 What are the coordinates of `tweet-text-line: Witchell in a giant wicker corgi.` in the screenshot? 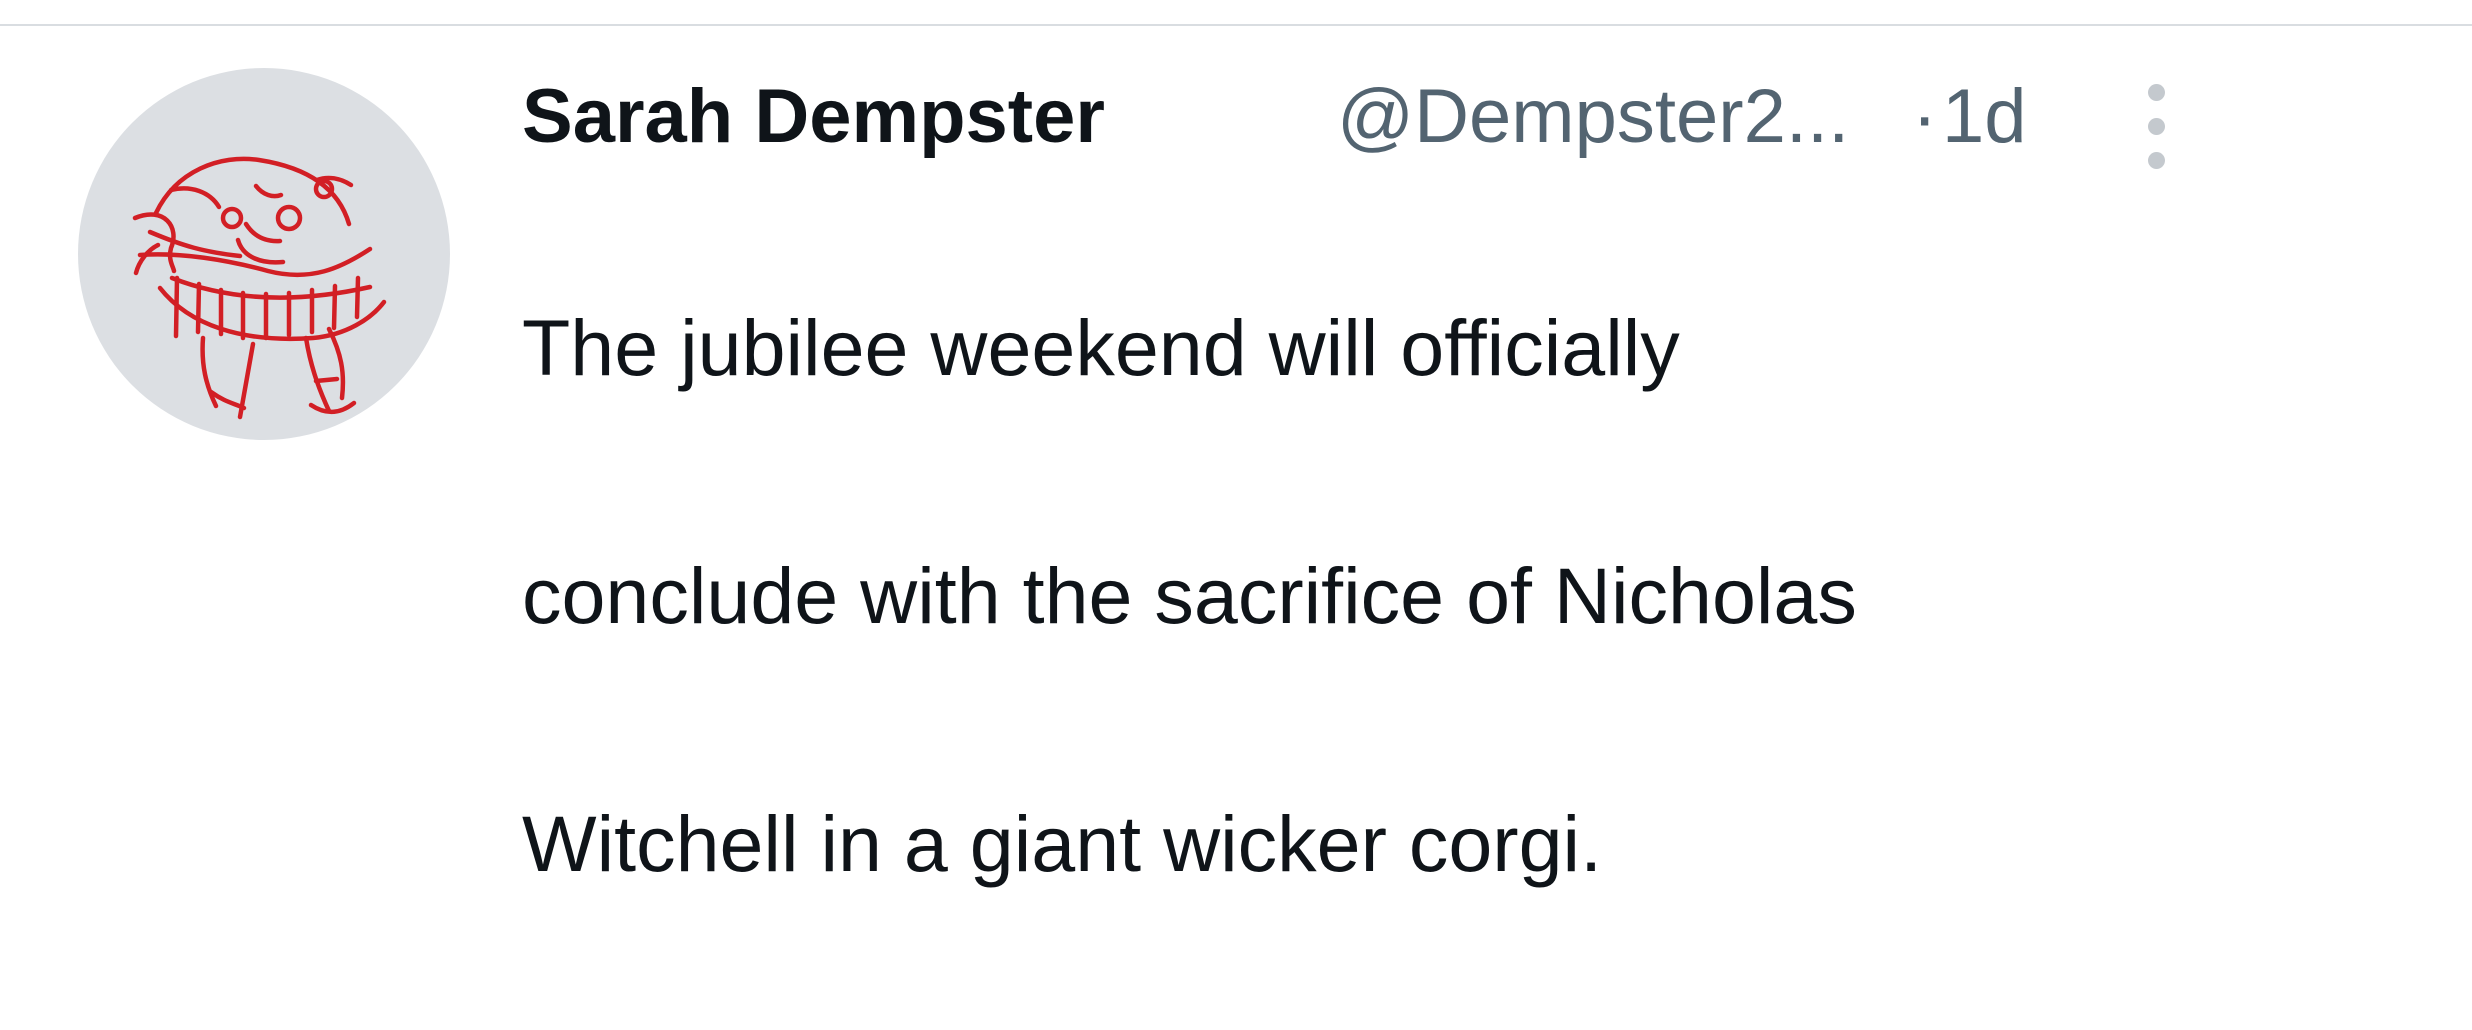 It's located at (1062, 843).